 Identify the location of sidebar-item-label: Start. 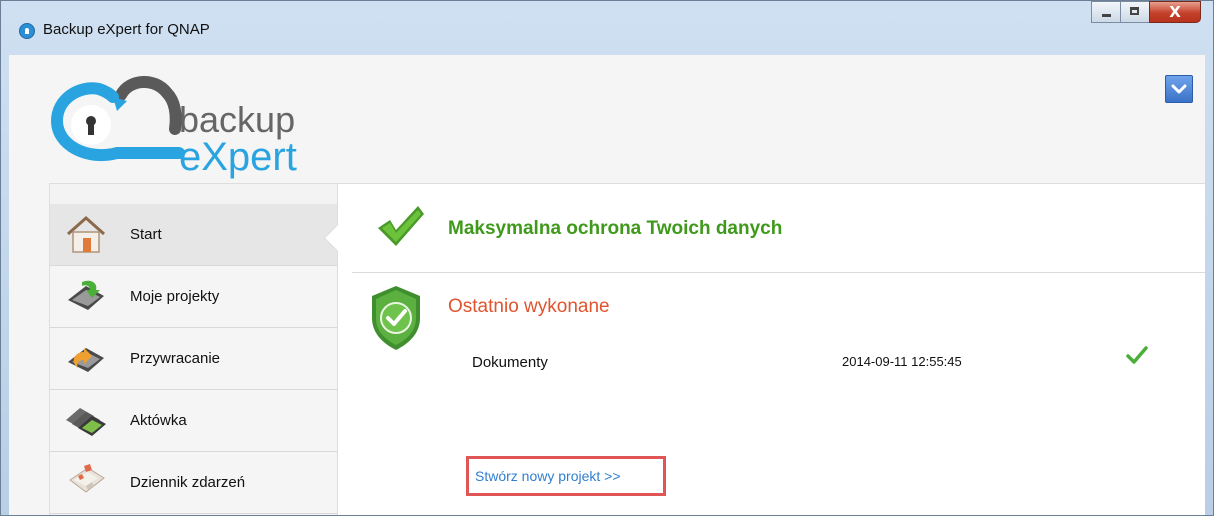
(146, 234).